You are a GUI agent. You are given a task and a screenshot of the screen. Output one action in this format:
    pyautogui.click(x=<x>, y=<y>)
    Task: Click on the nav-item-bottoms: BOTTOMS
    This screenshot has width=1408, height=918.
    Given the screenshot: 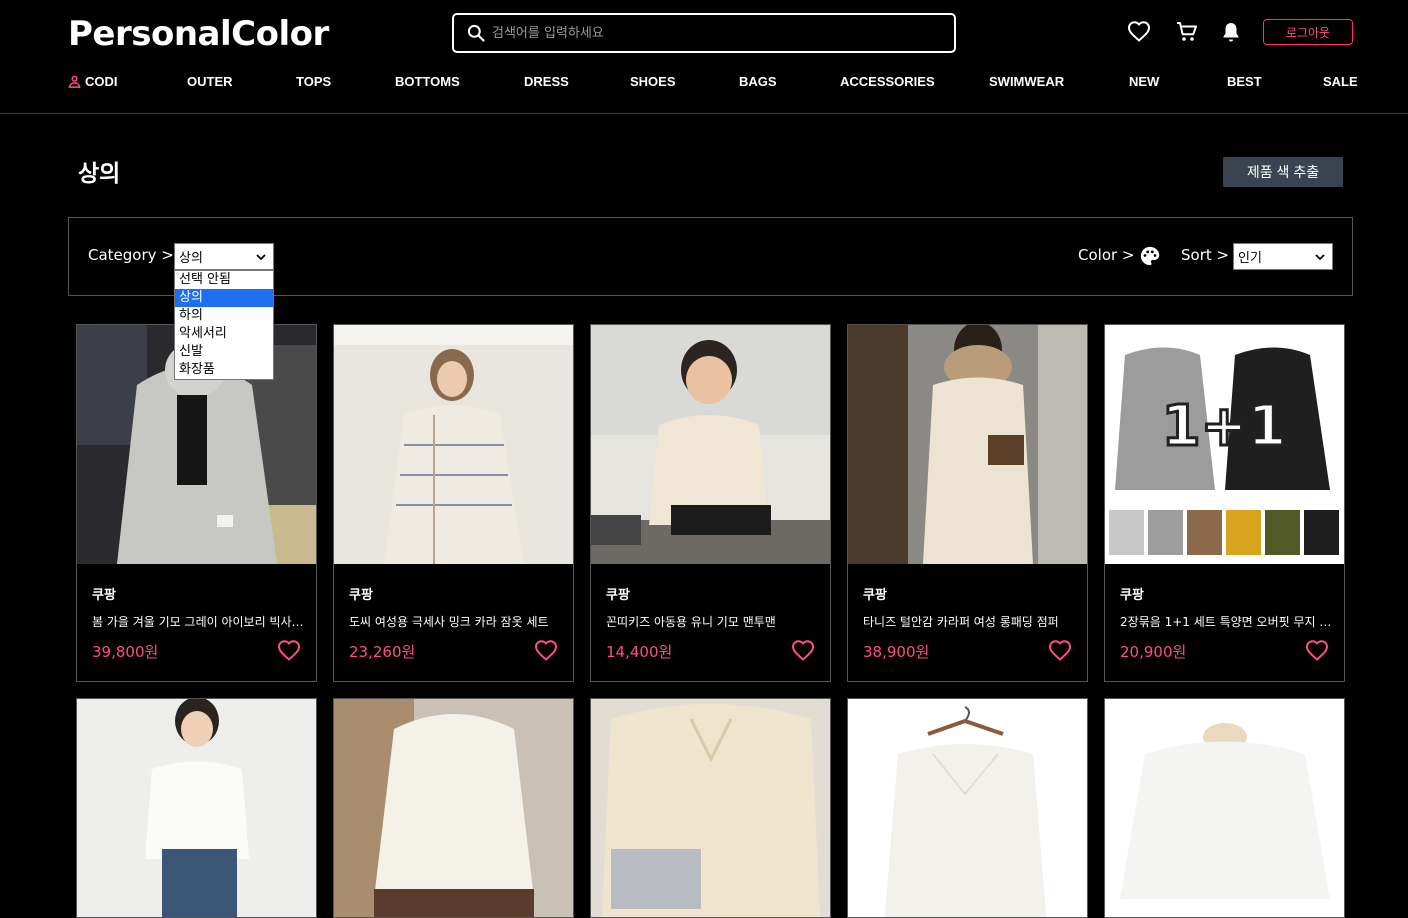 What is the action you would take?
    pyautogui.click(x=427, y=81)
    